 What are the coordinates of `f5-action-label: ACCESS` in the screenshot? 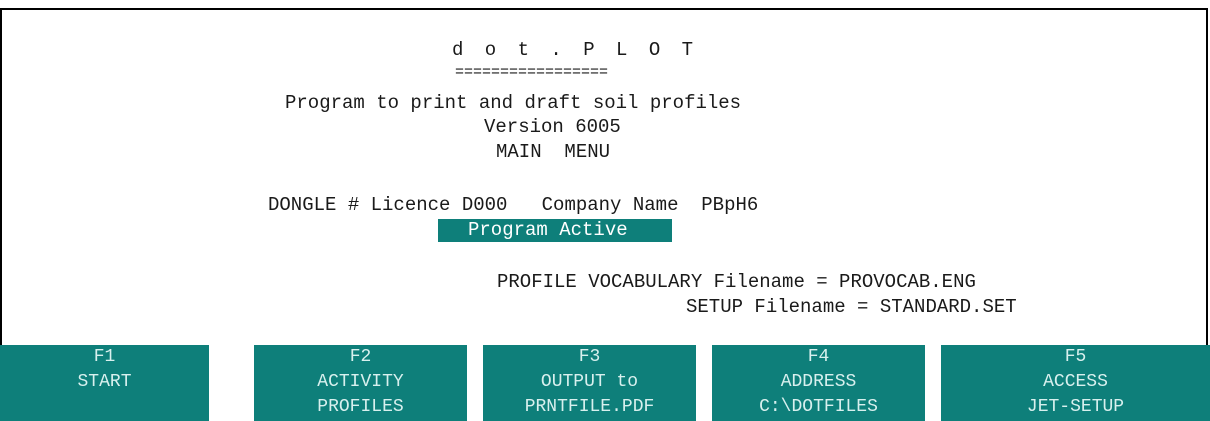 It's located at (1075, 382).